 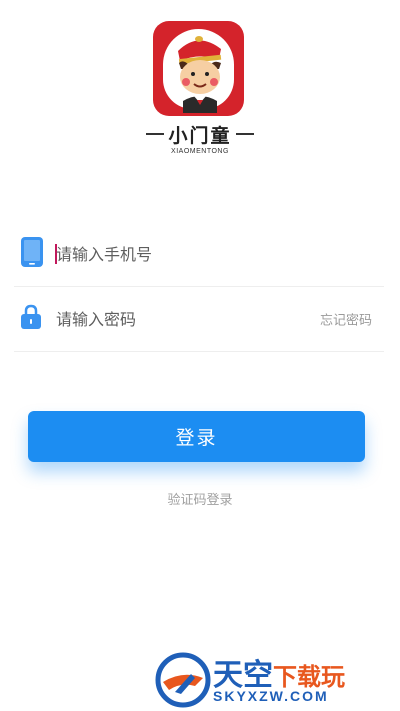 I want to click on phone-row, so click(x=199, y=254).